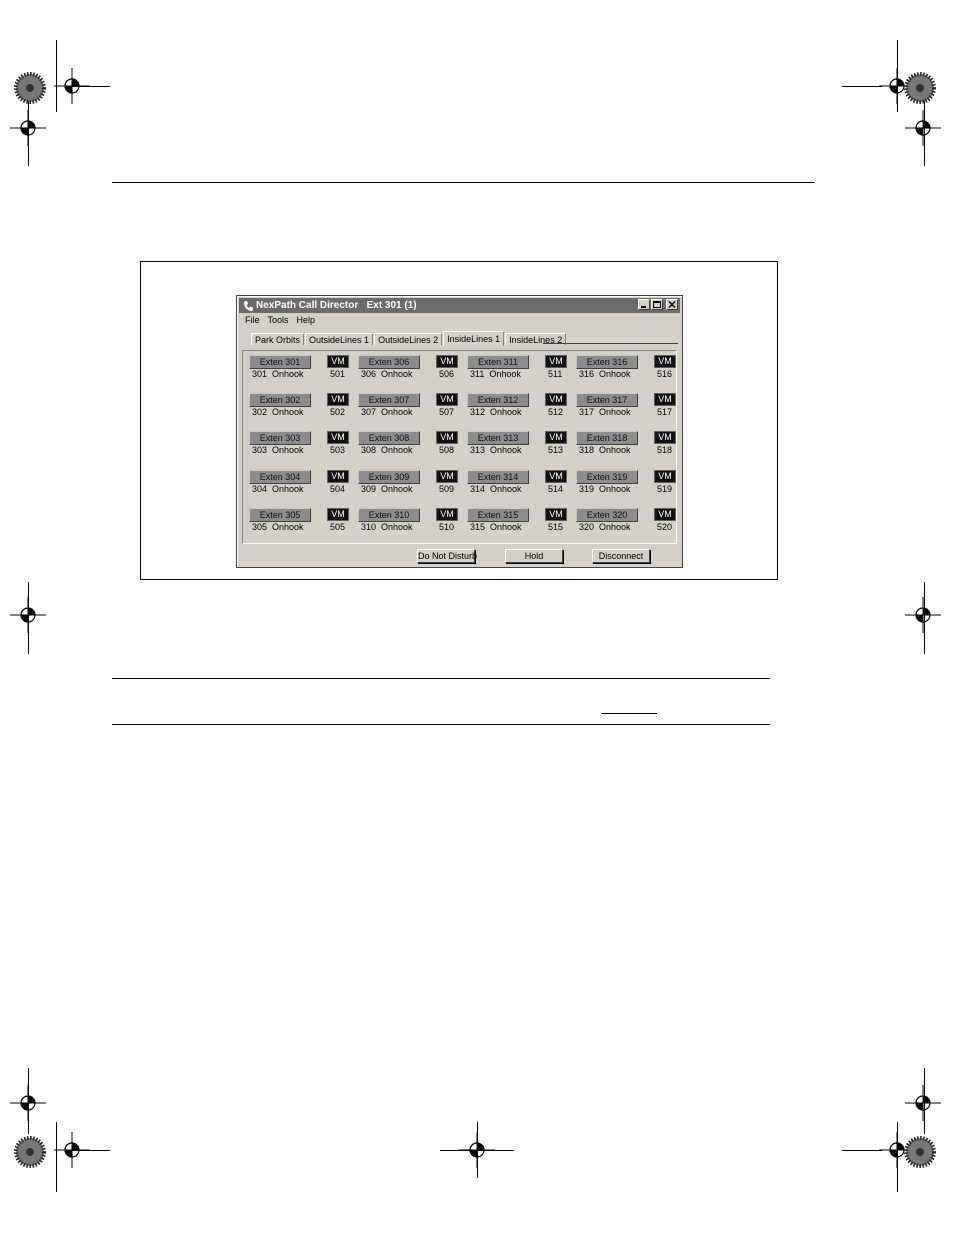 This screenshot has width=954, height=1235. I want to click on extension-button: Exten 319, so click(607, 477).